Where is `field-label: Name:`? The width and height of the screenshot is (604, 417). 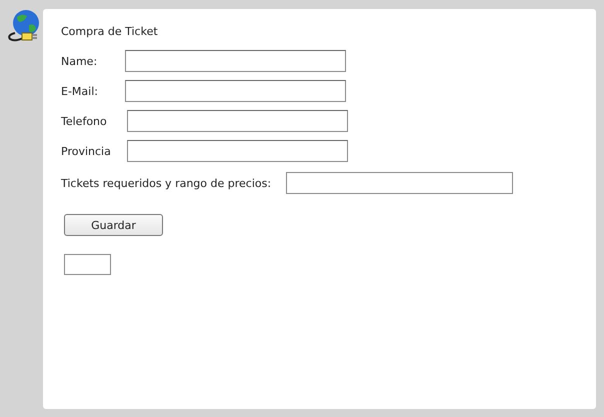
field-label: Name: is located at coordinates (79, 61).